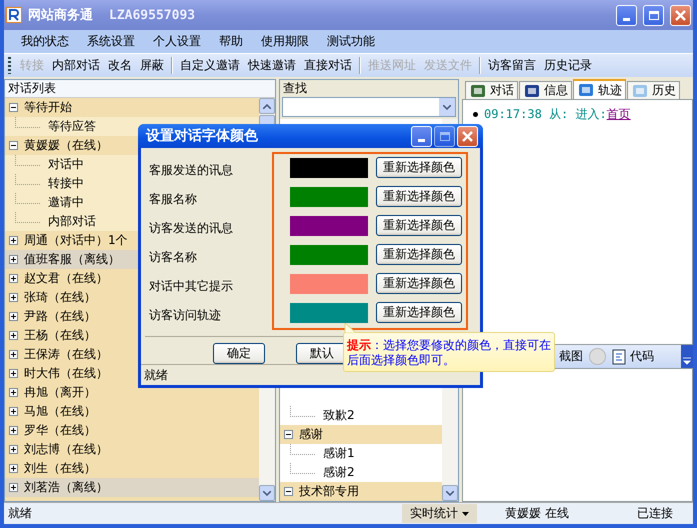 The image size is (697, 528). What do you see at coordinates (185, 315) in the screenshot?
I see `color-label: 访客访问轨迹` at bounding box center [185, 315].